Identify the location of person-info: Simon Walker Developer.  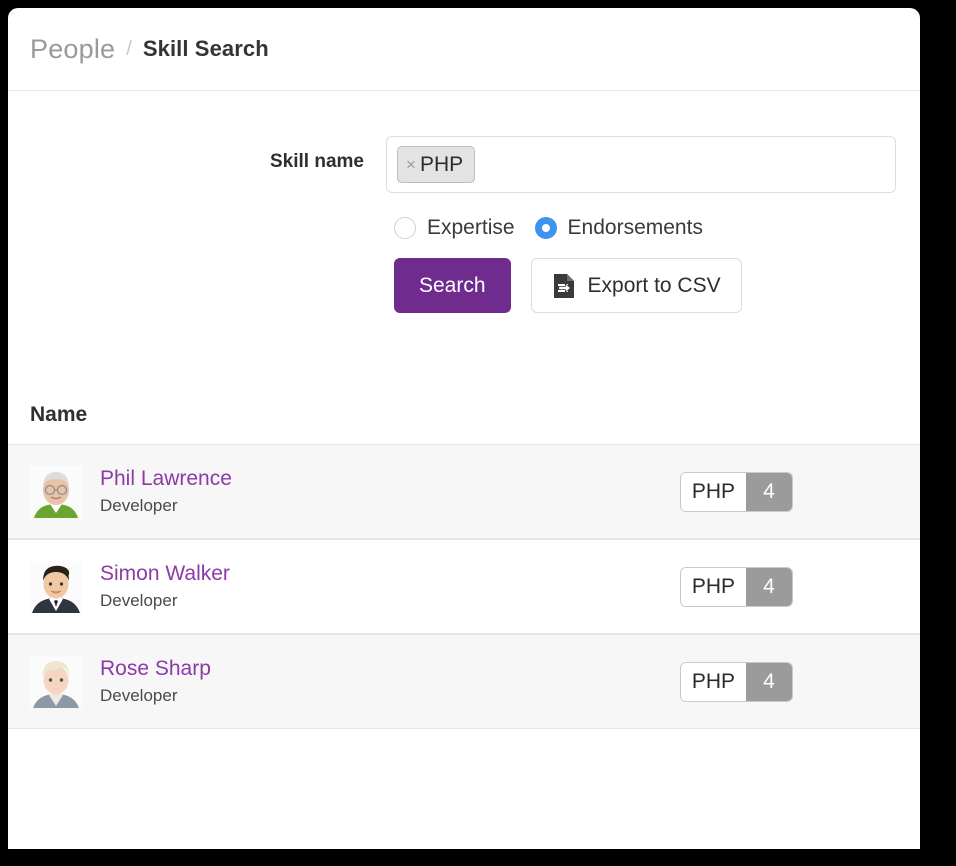
(390, 587).